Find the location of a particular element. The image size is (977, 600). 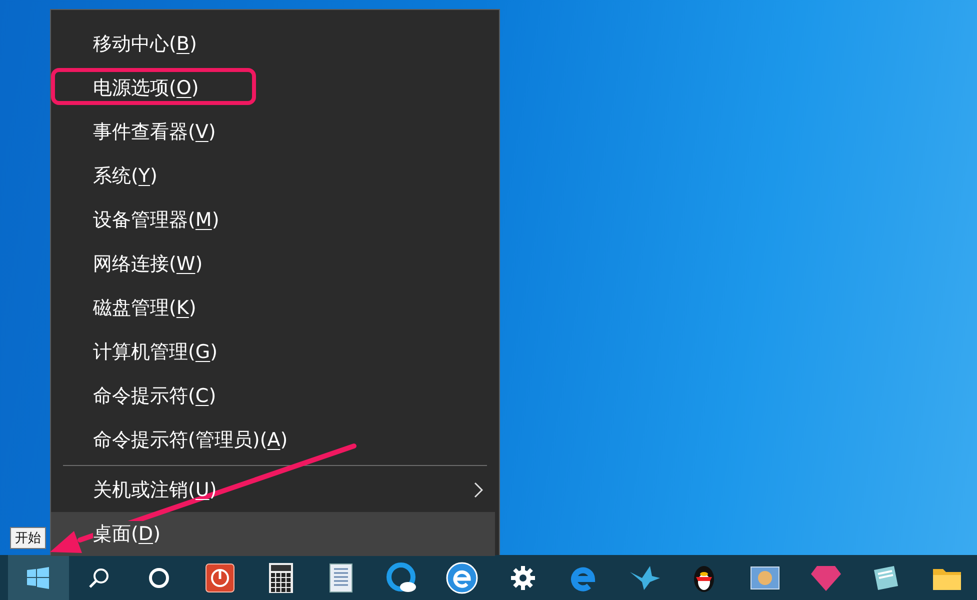

menu-item: 事件查看器(V) is located at coordinates (273, 132).